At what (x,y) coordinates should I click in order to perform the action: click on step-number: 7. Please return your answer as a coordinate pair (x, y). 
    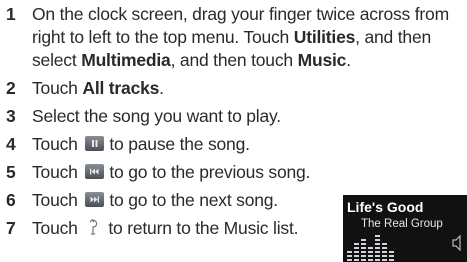
    Looking at the image, I should click on (11, 228).